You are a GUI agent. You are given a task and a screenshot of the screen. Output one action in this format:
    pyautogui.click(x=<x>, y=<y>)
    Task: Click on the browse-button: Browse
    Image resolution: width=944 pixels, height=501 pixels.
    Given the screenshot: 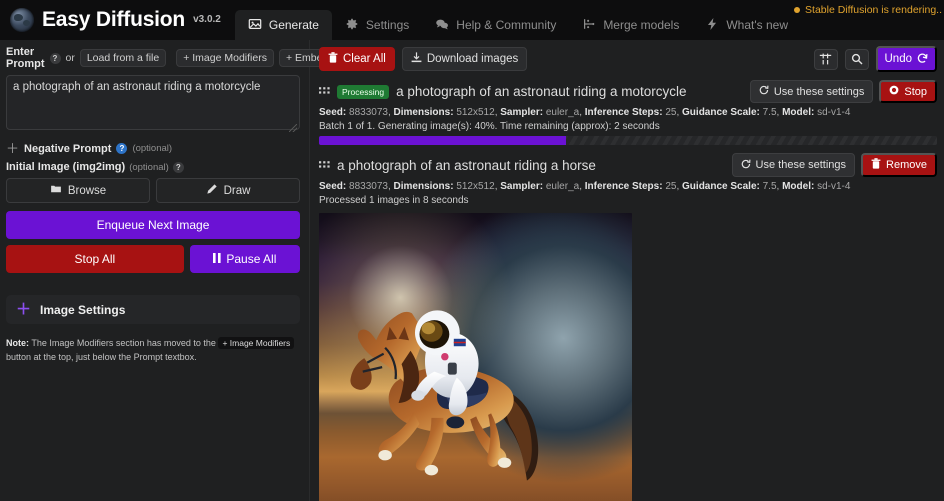 What is the action you would take?
    pyautogui.click(x=78, y=190)
    